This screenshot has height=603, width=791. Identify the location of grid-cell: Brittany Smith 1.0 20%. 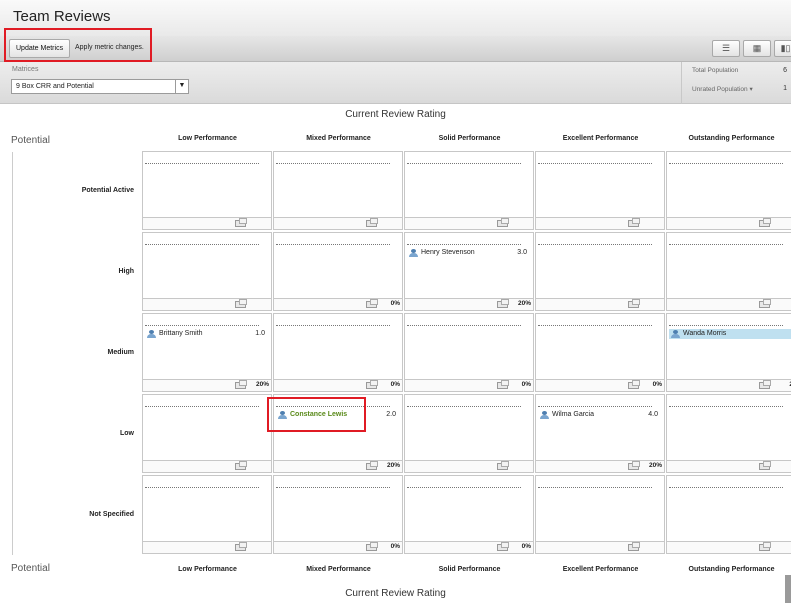
(207, 352).